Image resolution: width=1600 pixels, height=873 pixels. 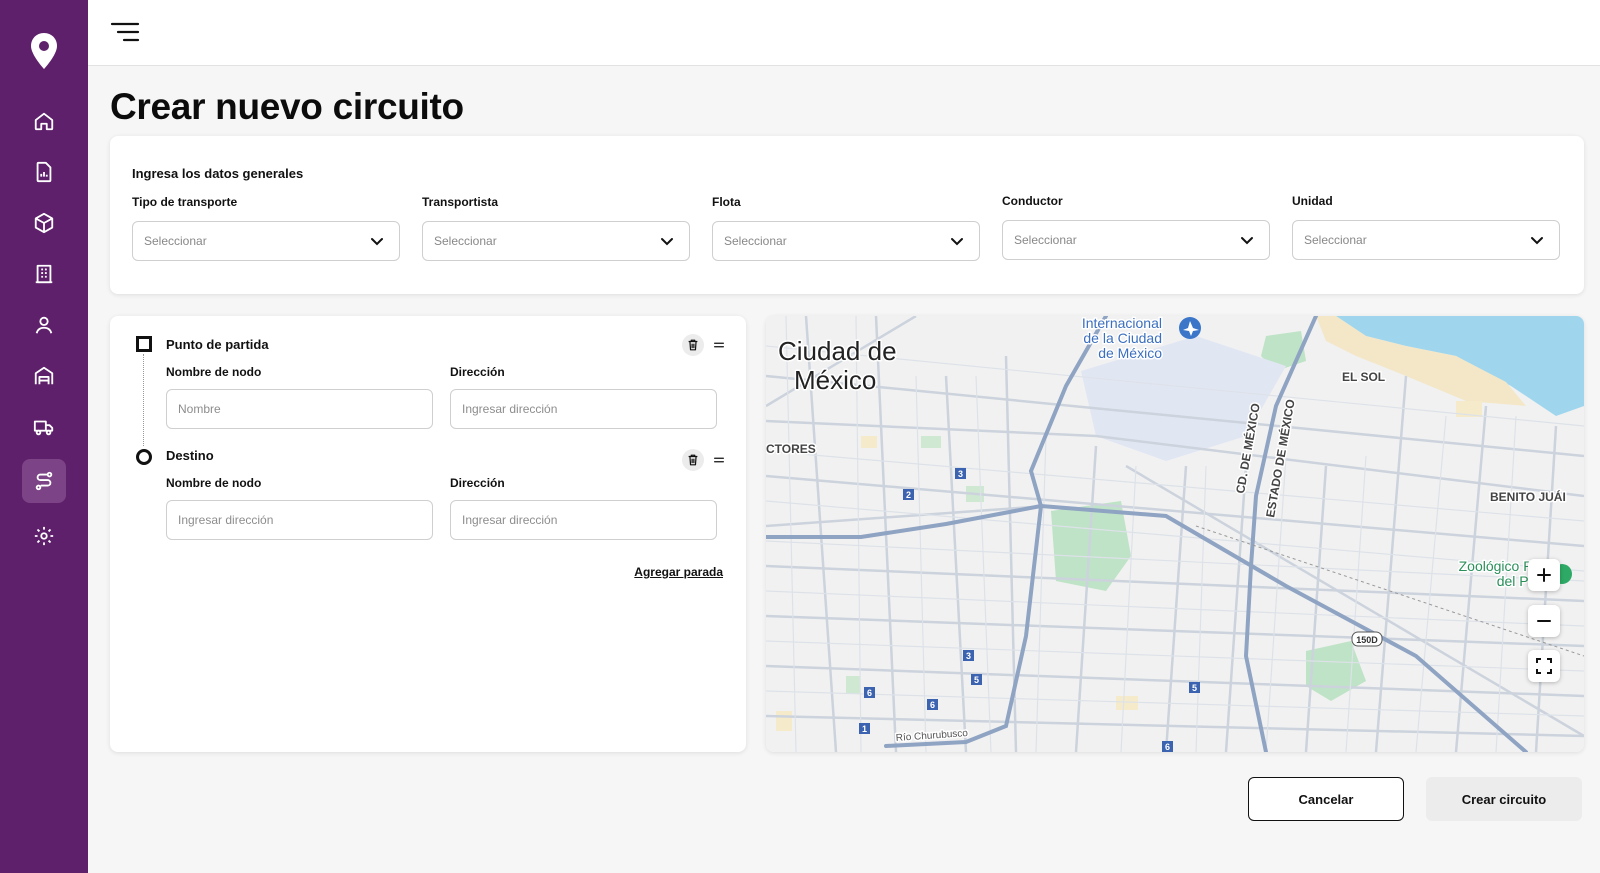 I want to click on create-circuit-button: Crear circuito, so click(x=1504, y=799).